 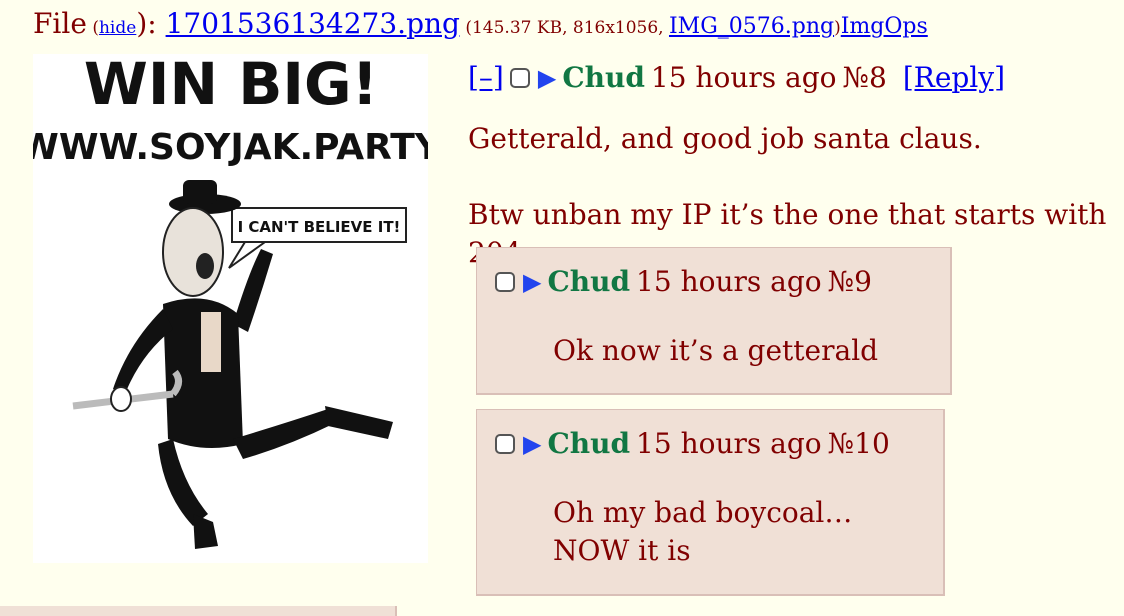 What do you see at coordinates (850, 282) in the screenshot?
I see `post-number: №9` at bounding box center [850, 282].